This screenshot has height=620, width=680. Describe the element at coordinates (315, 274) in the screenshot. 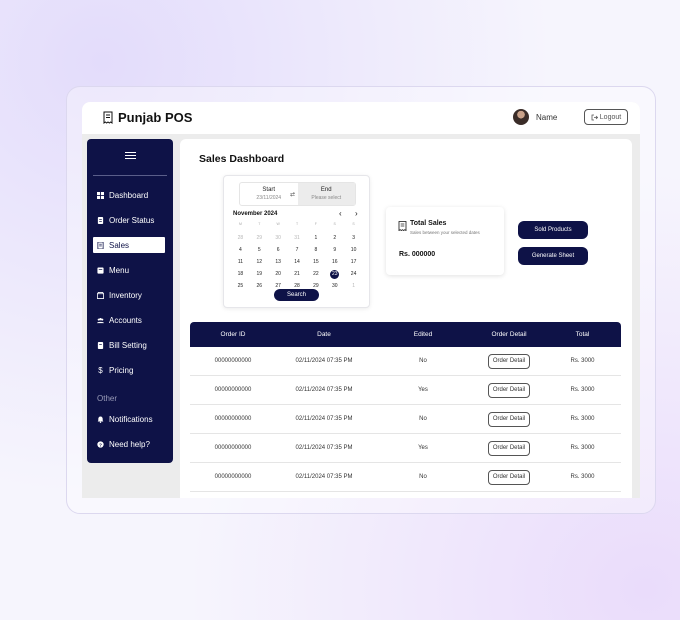

I see `calendar-day: 22` at that location.